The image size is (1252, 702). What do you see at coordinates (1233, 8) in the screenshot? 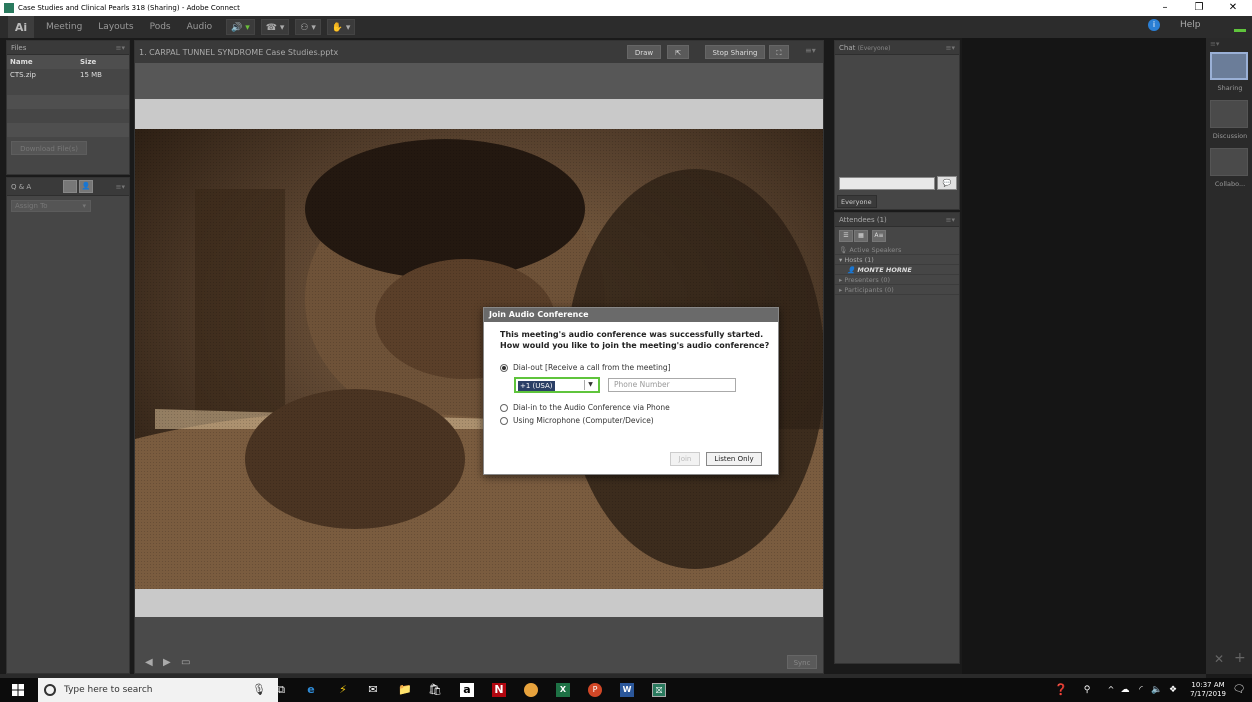
I see `close-button: ✕` at bounding box center [1233, 8].